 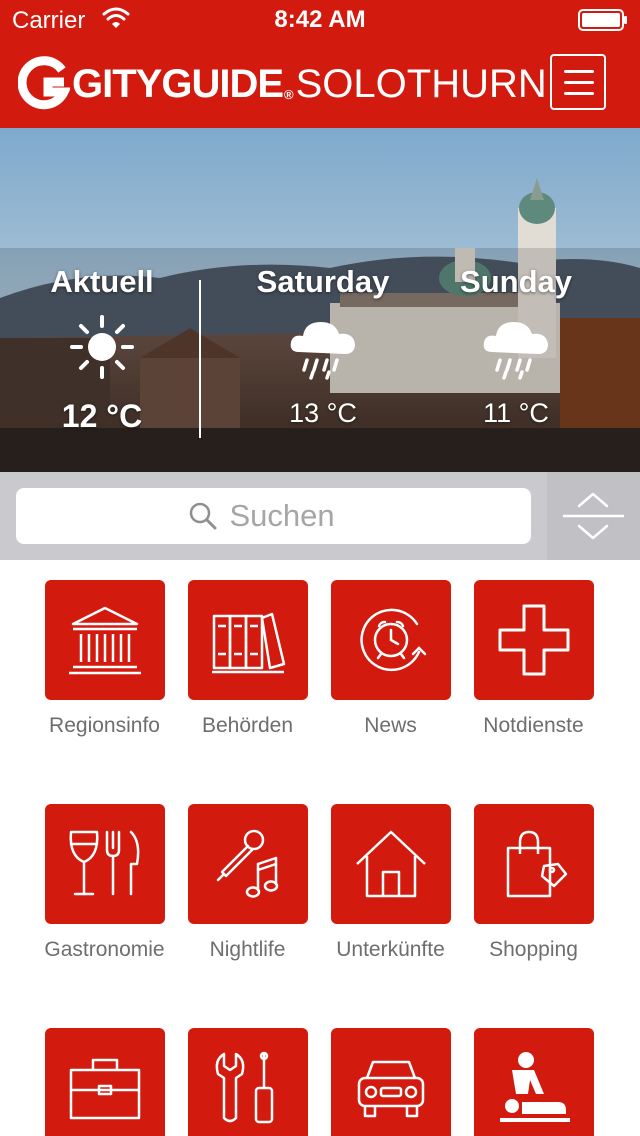 I want to click on weather-day-label: Sunday, so click(x=516, y=281).